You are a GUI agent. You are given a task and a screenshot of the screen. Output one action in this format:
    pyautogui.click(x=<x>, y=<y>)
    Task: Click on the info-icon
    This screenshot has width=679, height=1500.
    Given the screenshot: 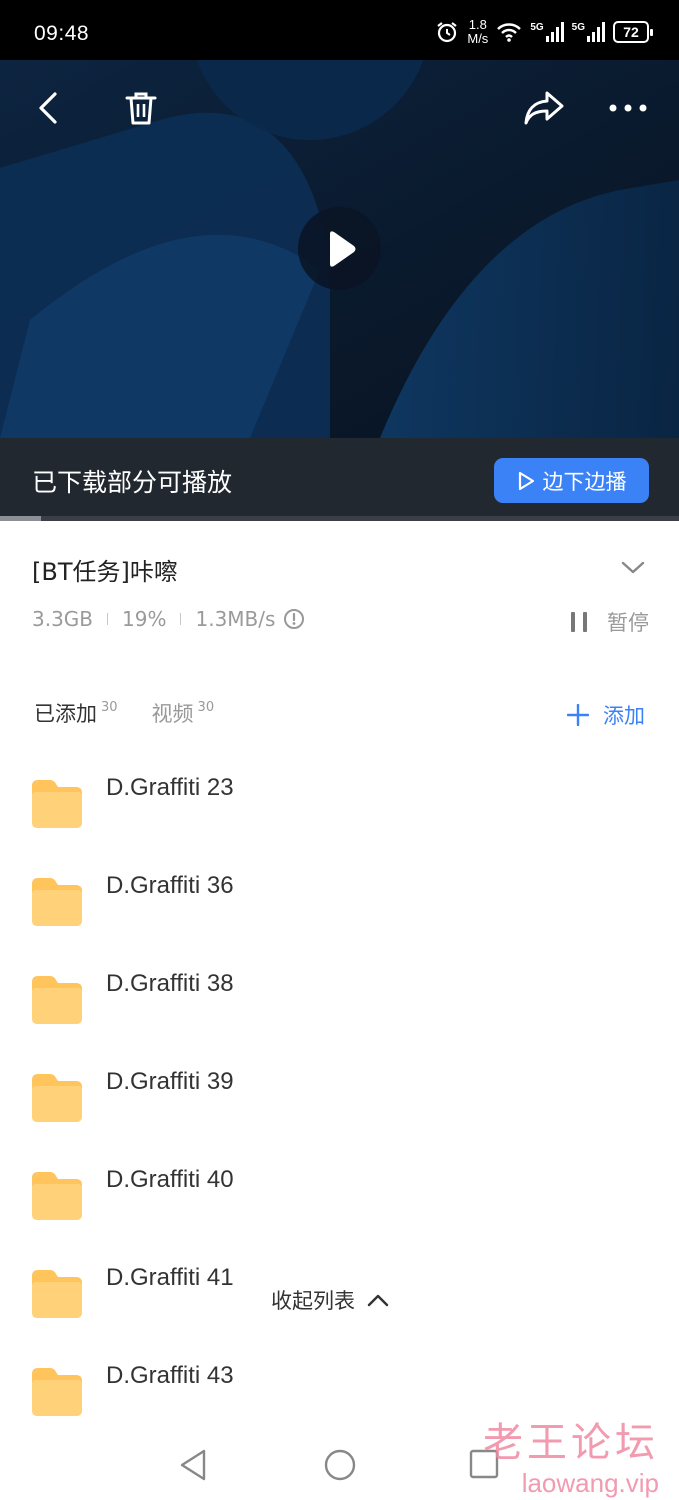 What is the action you would take?
    pyautogui.click(x=294, y=619)
    